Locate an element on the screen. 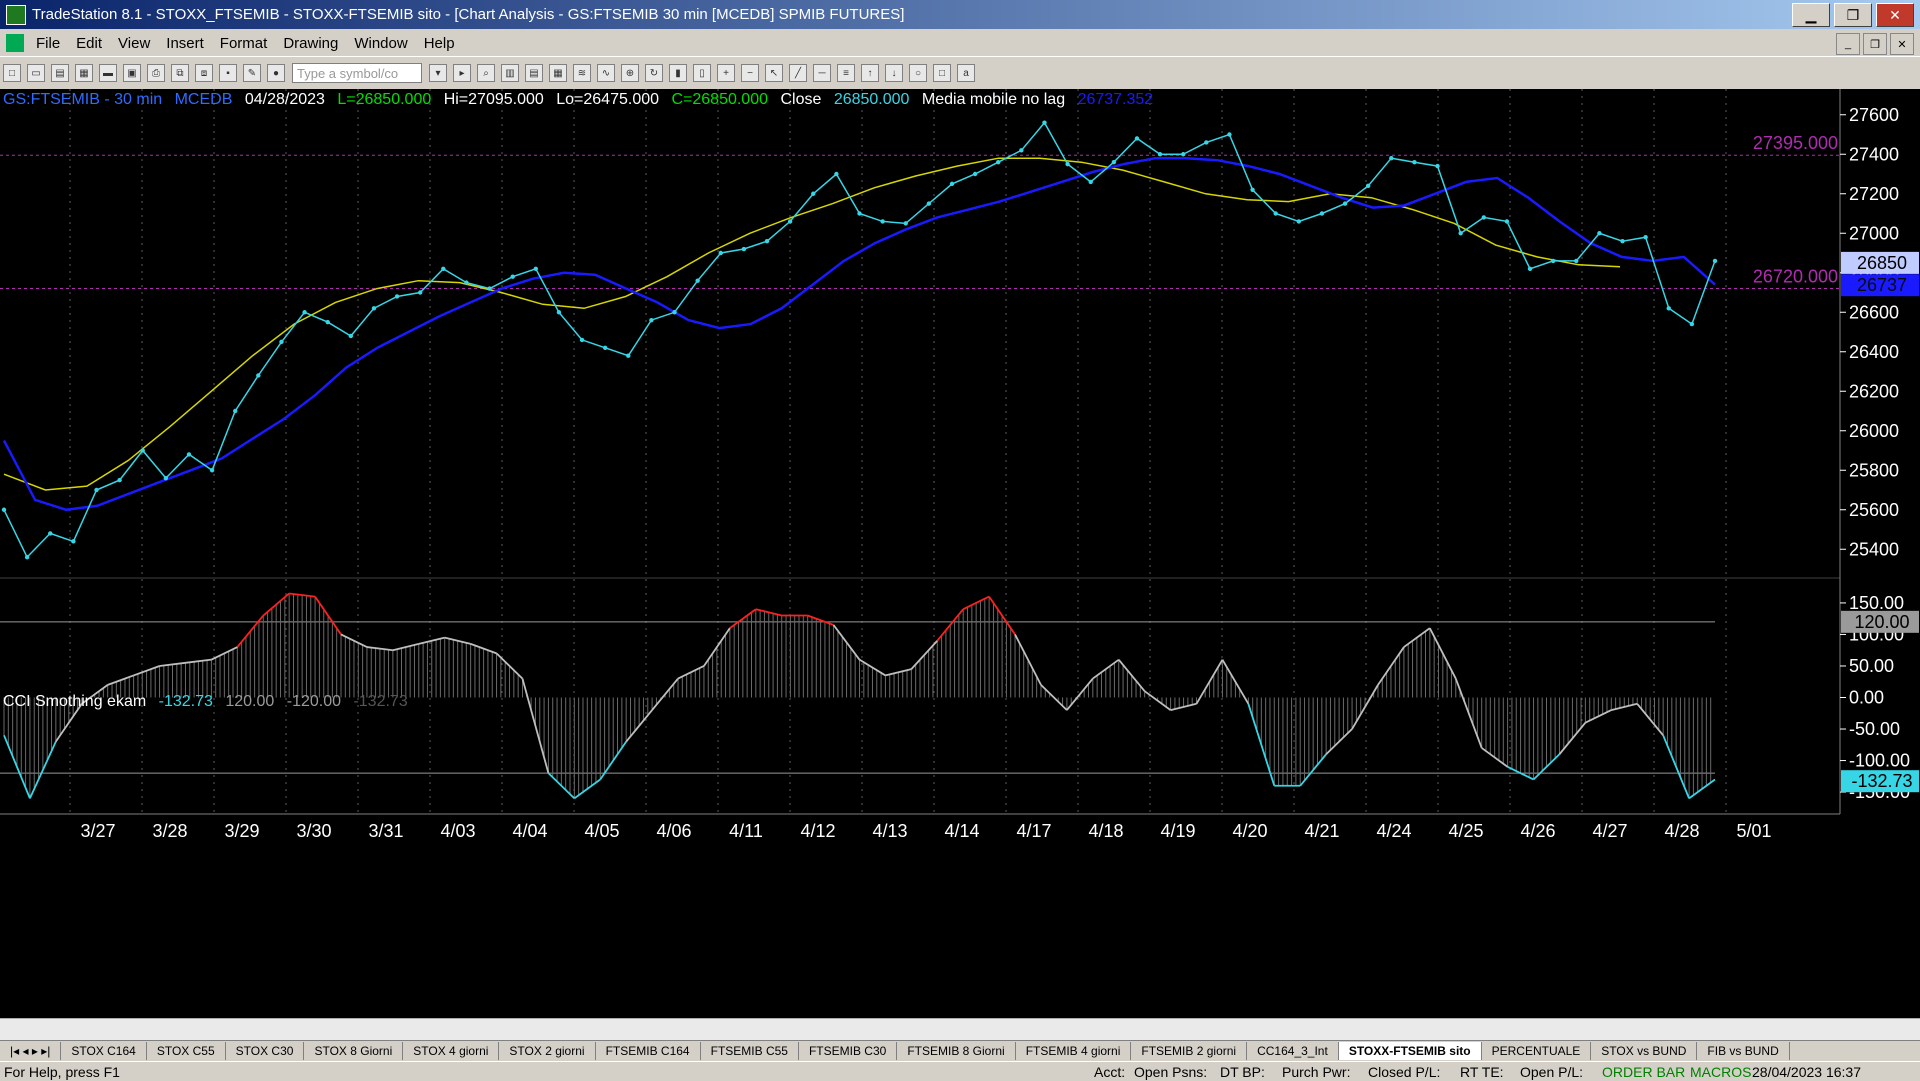  level-label: 27395.000 is located at coordinates (1795, 143).